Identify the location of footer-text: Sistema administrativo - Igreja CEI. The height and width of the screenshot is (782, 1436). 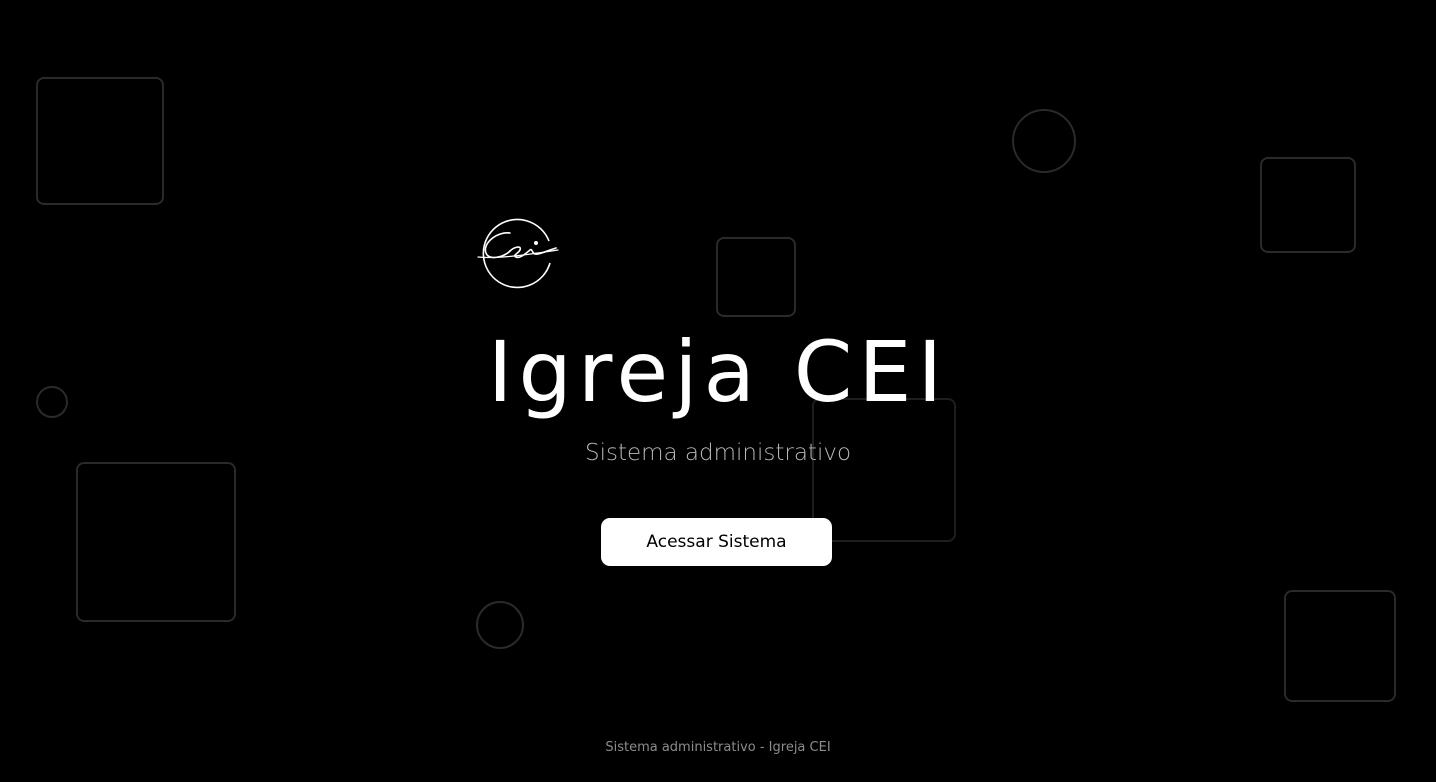
(718, 747).